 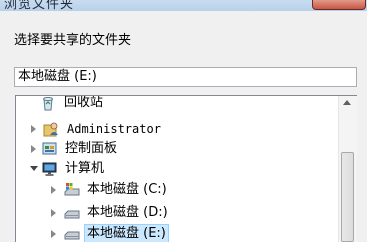 What do you see at coordinates (183, 5) in the screenshot?
I see `title-bar: 浏览文件夹` at bounding box center [183, 5].